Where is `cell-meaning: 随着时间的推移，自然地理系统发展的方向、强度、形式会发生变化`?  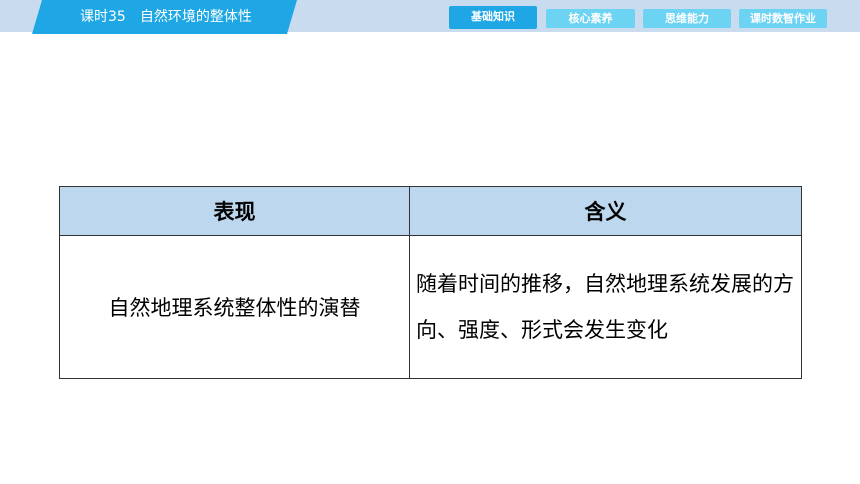 cell-meaning: 随着时间的推移，自然地理系统发展的方向、强度、形式会发生变化 is located at coordinates (605, 307).